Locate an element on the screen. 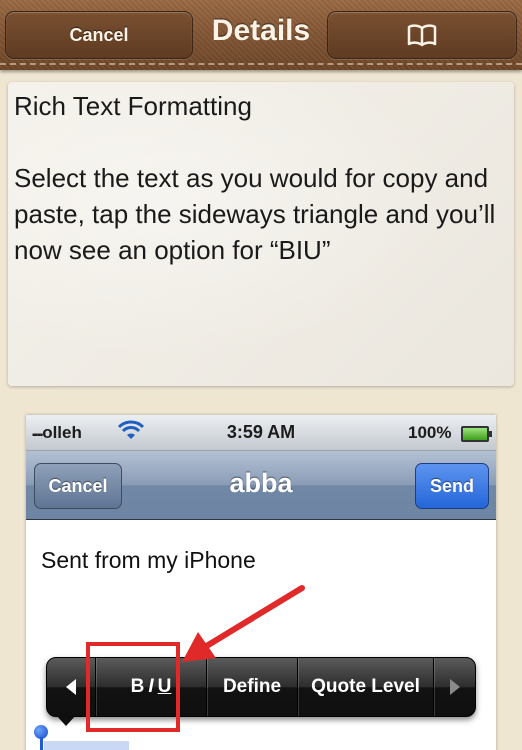 The height and width of the screenshot is (750, 522). book-icon is located at coordinates (422, 35).